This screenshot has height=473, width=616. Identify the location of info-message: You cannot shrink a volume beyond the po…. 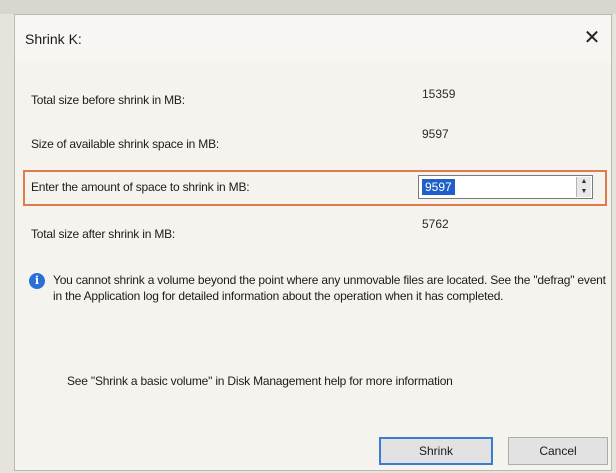
(329, 288).